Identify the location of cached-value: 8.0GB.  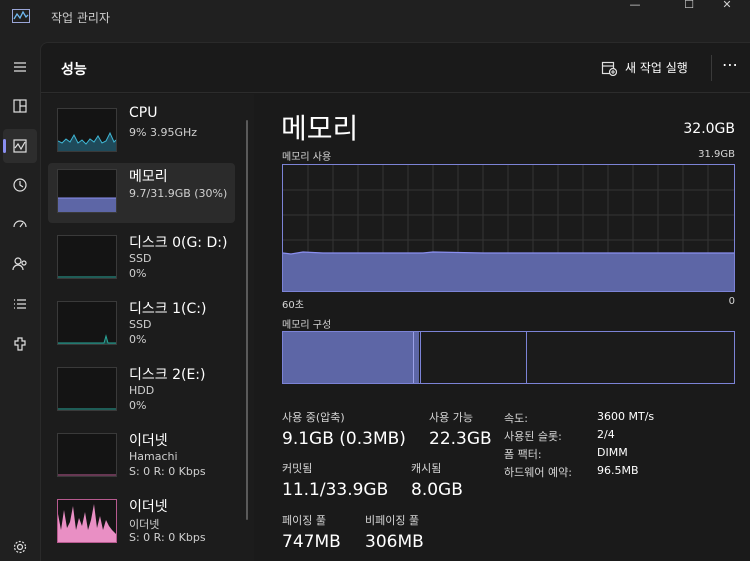
(437, 490).